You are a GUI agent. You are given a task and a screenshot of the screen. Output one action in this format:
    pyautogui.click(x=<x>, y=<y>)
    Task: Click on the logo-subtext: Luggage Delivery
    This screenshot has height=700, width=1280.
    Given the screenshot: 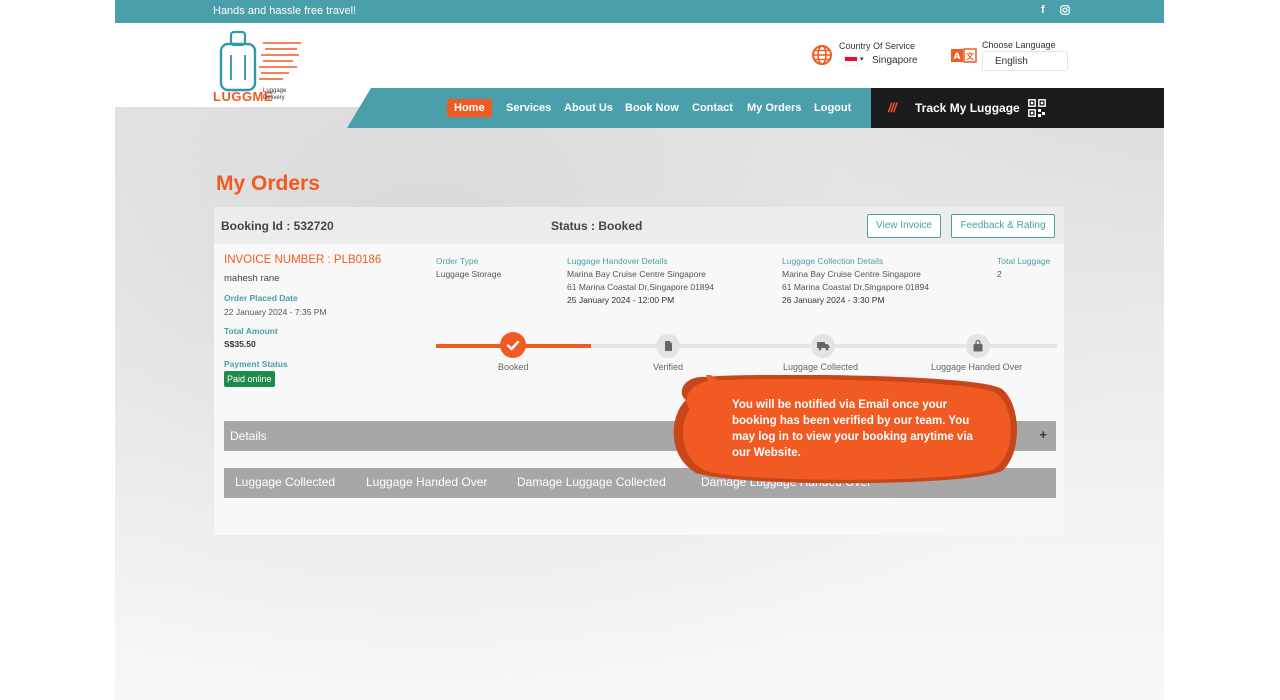 What is the action you would take?
    pyautogui.click(x=275, y=94)
    